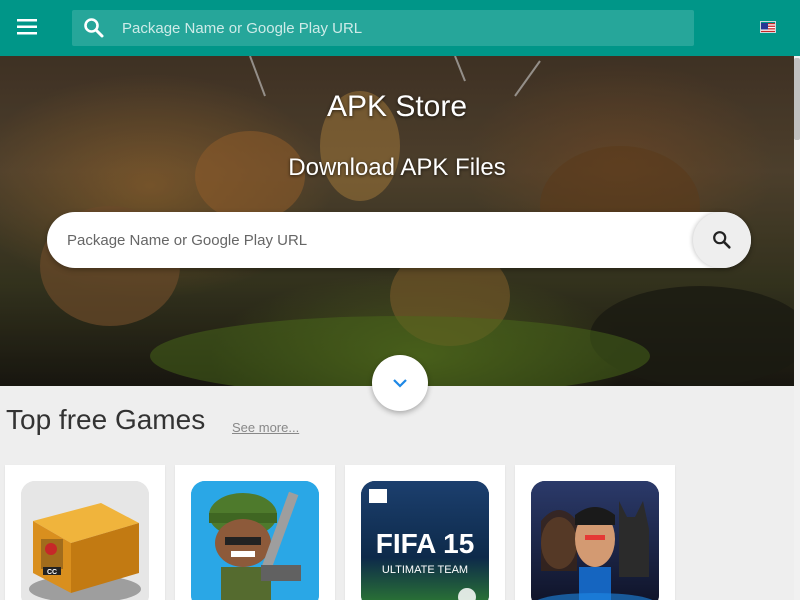 Image resolution: width=800 pixels, height=600 pixels. I want to click on hero-subtitle: Download APK Files, so click(397, 167).